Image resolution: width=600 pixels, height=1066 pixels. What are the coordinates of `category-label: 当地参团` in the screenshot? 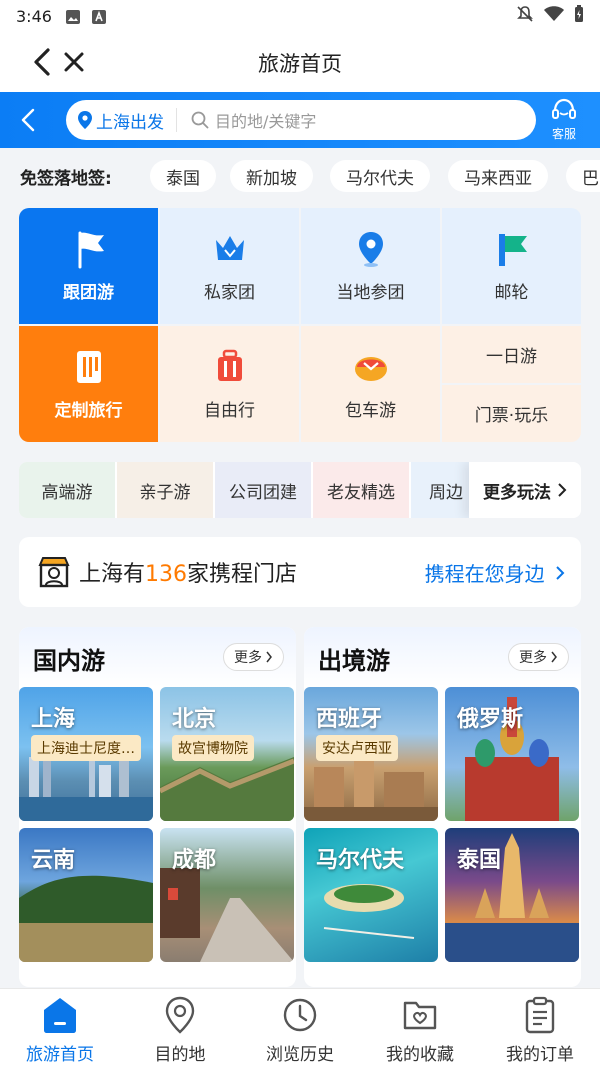 It's located at (370, 292).